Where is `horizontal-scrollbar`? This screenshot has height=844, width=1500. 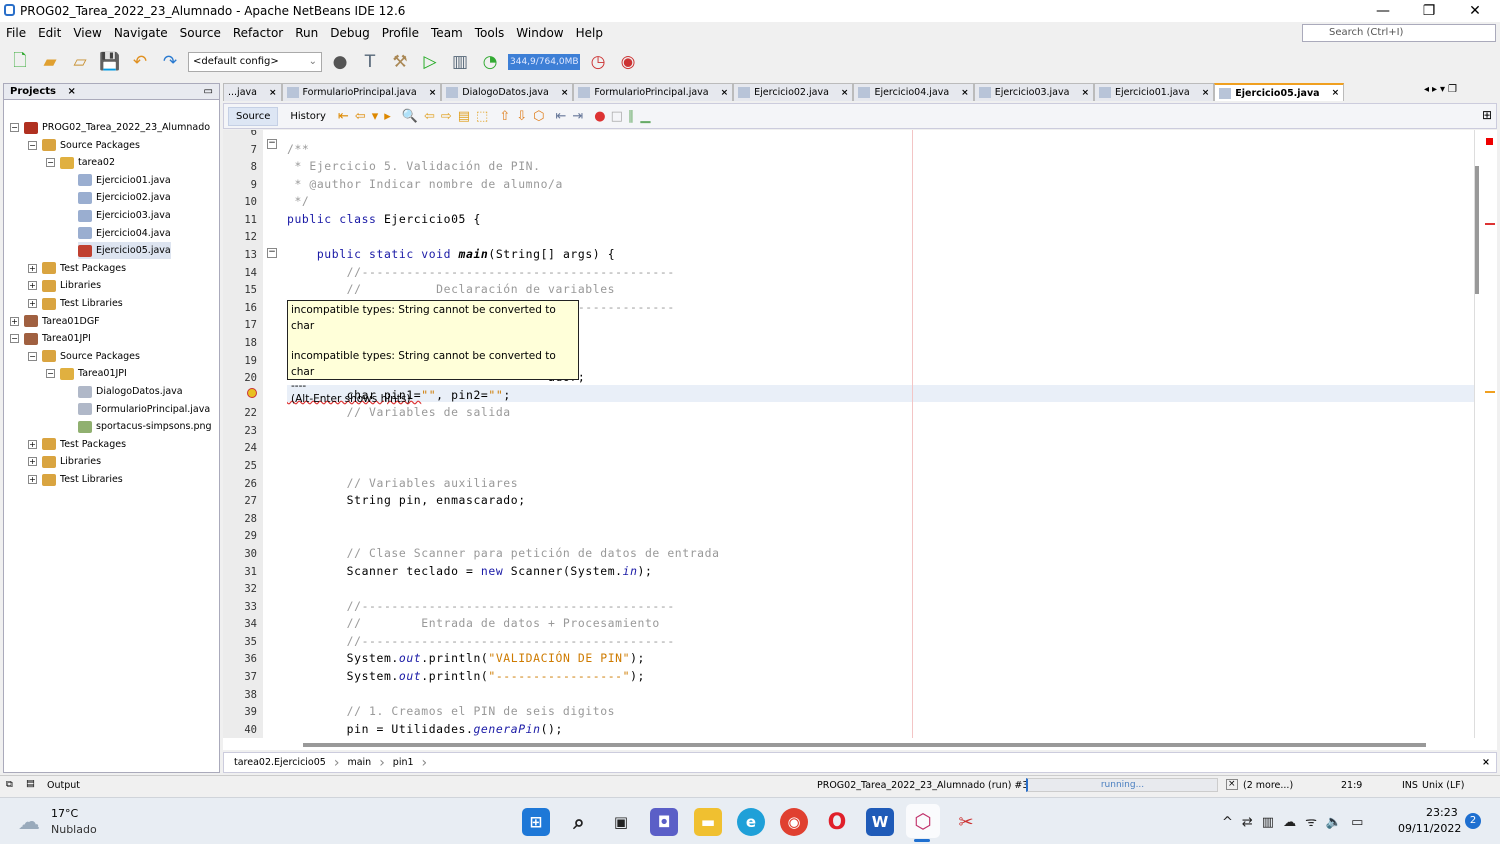
horizontal-scrollbar is located at coordinates (860, 744).